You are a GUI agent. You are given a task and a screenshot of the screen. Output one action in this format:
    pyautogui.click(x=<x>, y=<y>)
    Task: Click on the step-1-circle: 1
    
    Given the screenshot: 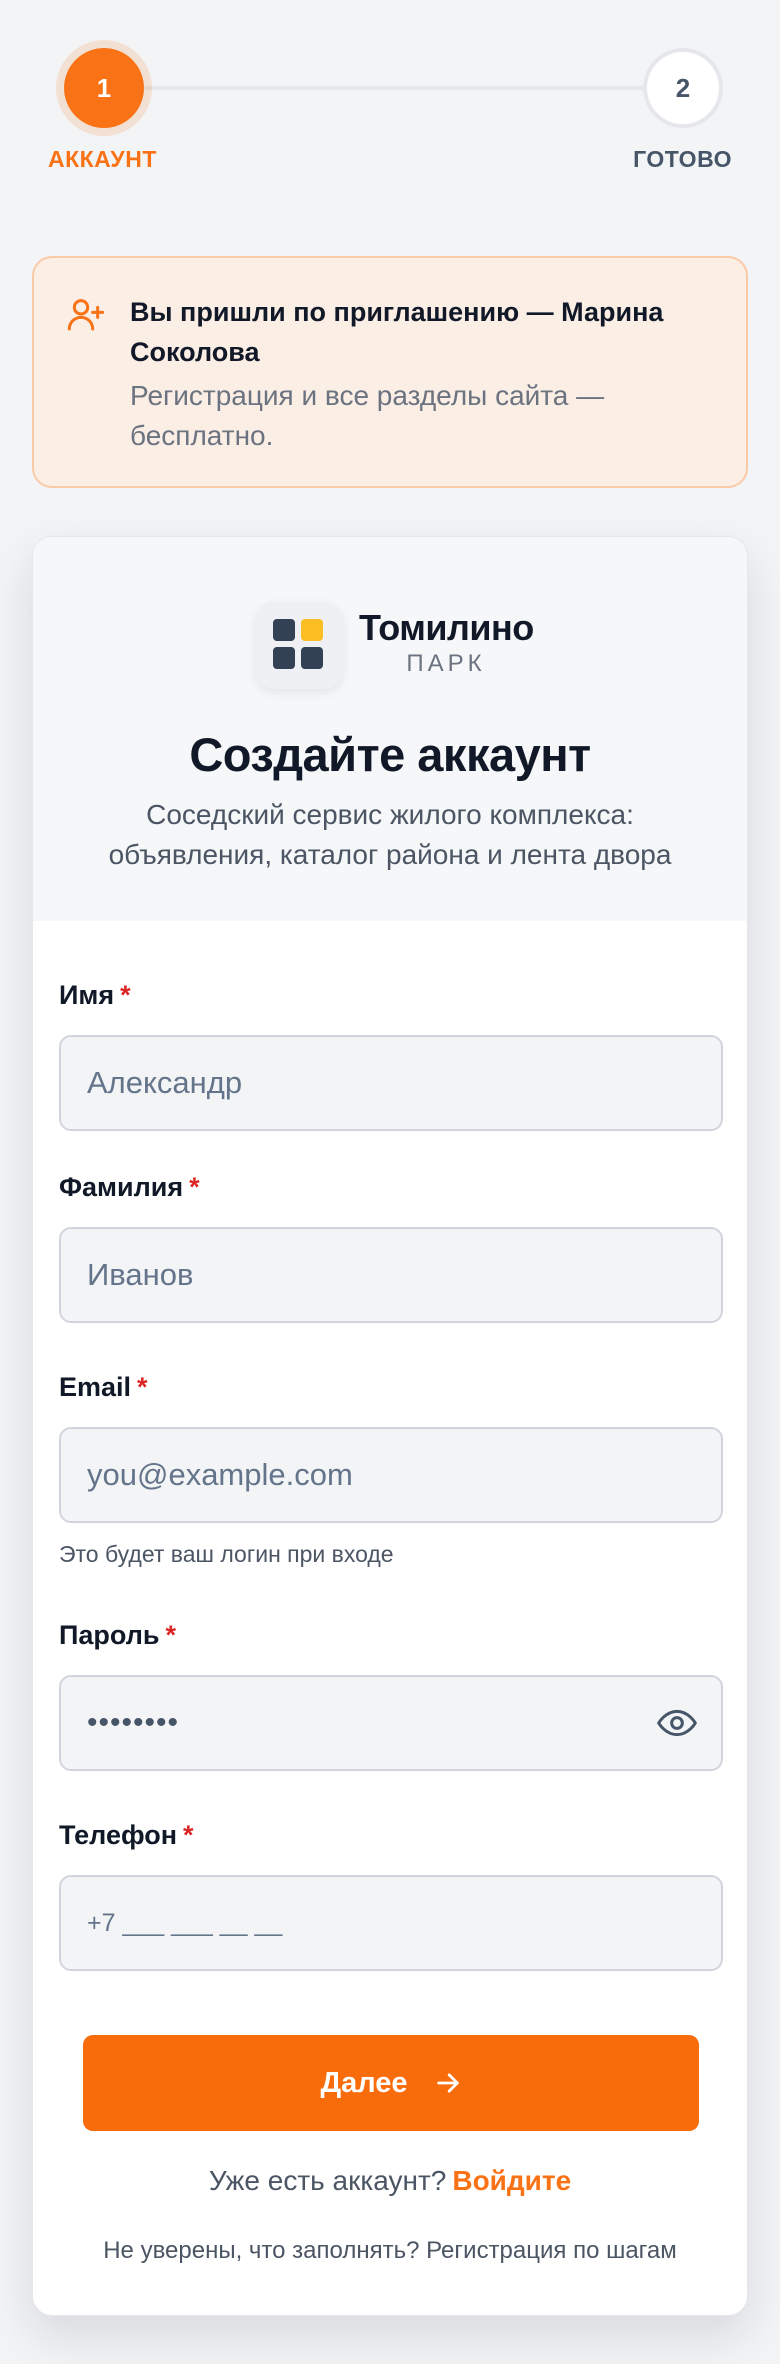 What is the action you would take?
    pyautogui.click(x=104, y=88)
    